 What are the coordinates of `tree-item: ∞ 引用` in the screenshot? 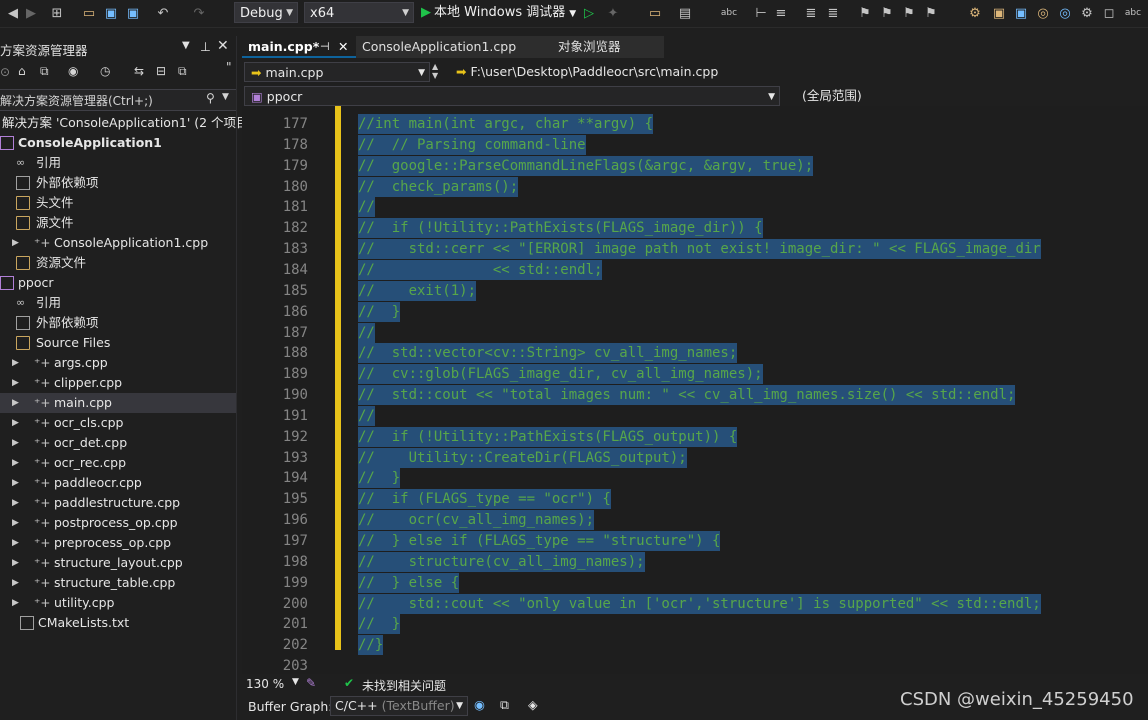 It's located at (118, 163).